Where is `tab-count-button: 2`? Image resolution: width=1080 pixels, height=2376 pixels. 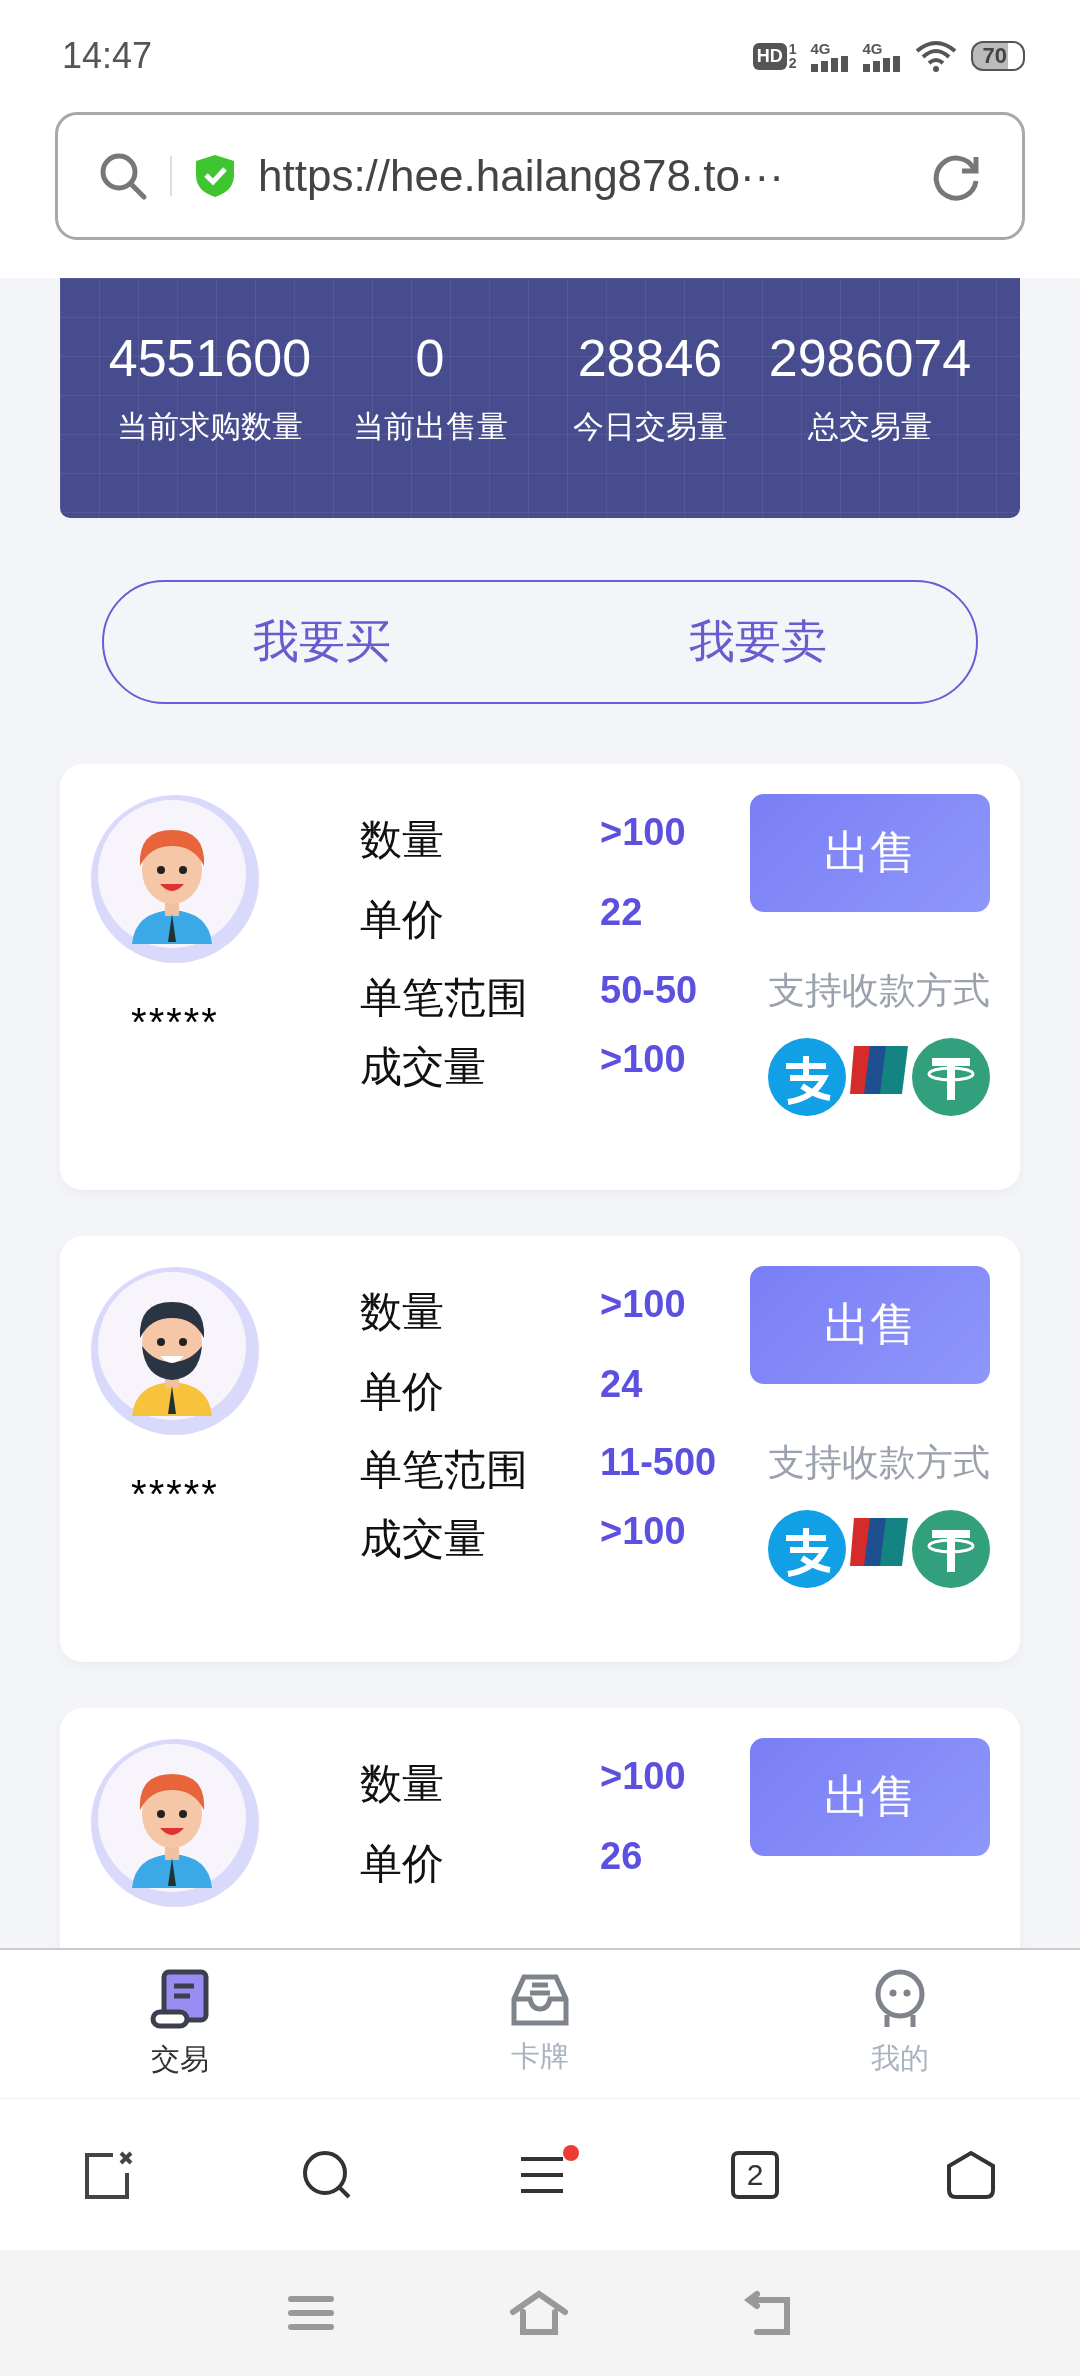
tab-count-button: 2 is located at coordinates (755, 2174).